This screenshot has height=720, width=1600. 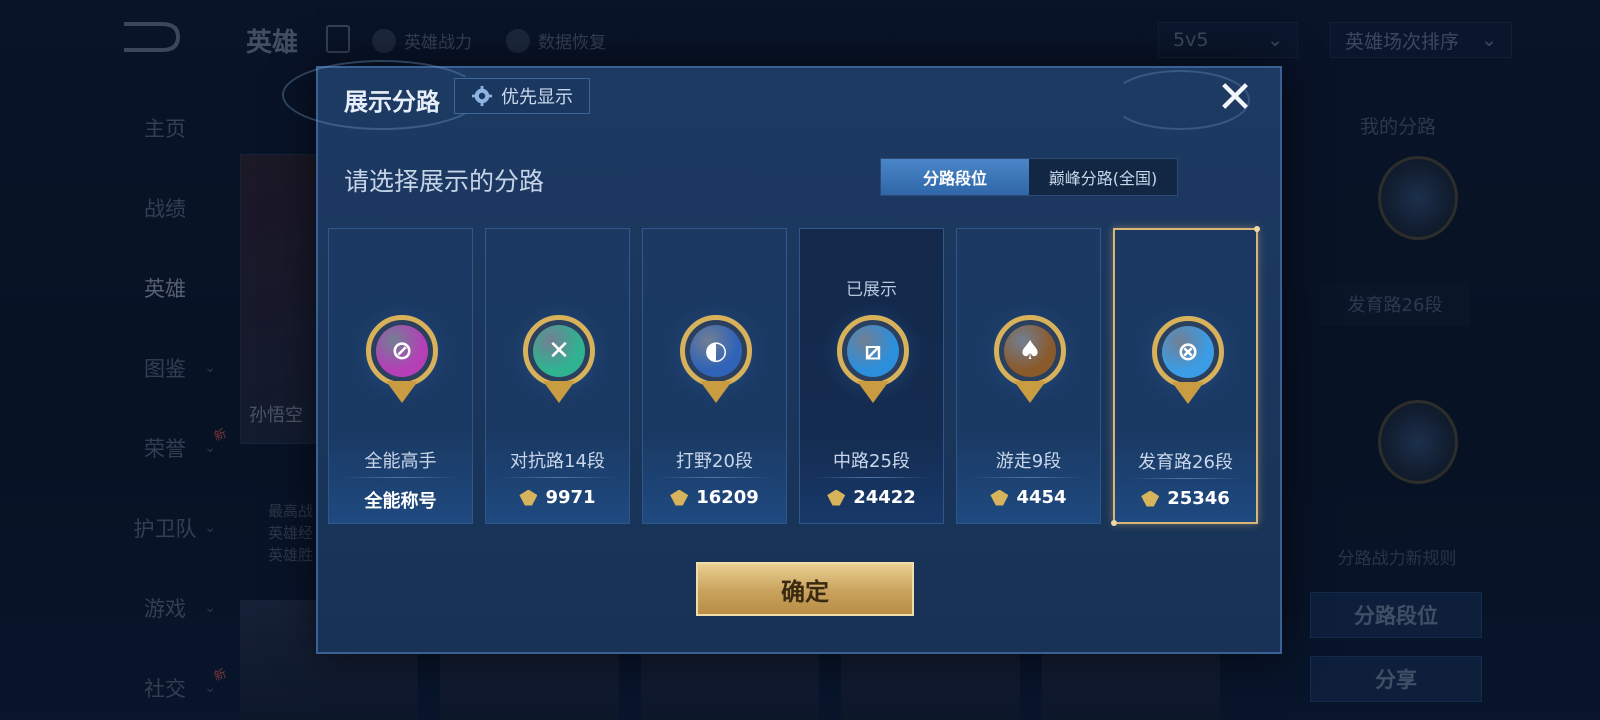 What do you see at coordinates (805, 589) in the screenshot?
I see `confirm-button: 确定` at bounding box center [805, 589].